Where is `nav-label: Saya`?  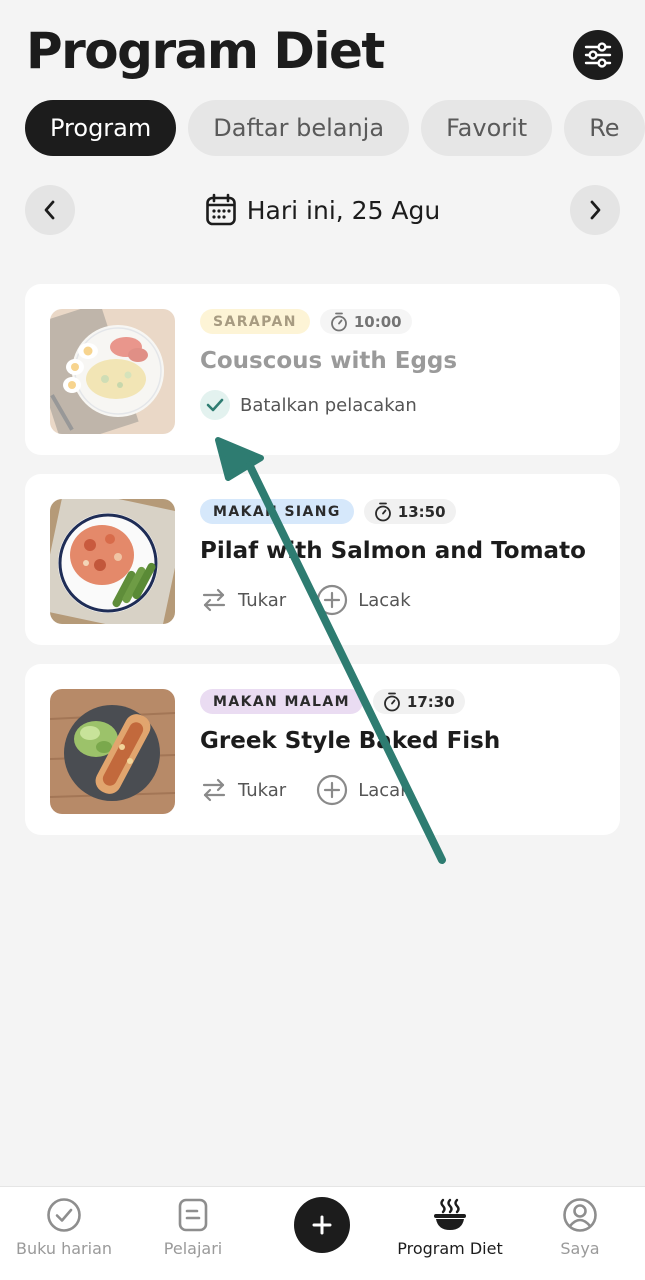
nav-label: Saya is located at coordinates (580, 1248).